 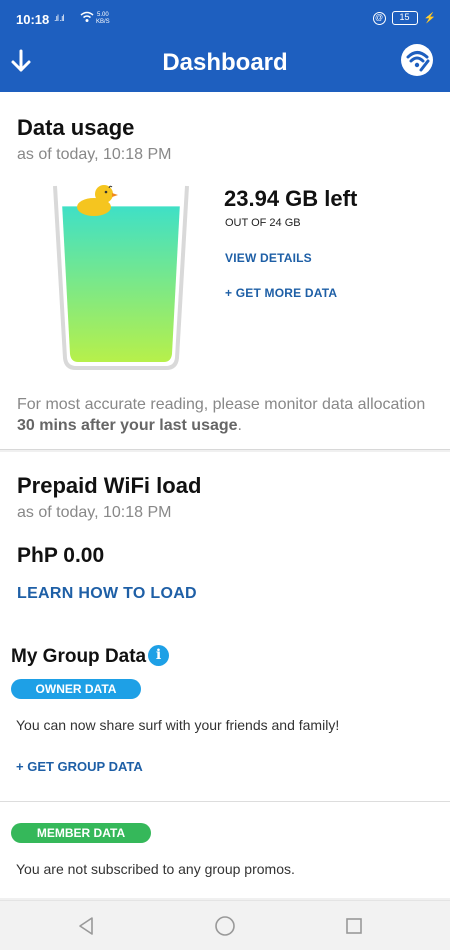 I want to click on data-total: OUT OF 24 GB, so click(x=263, y=223).